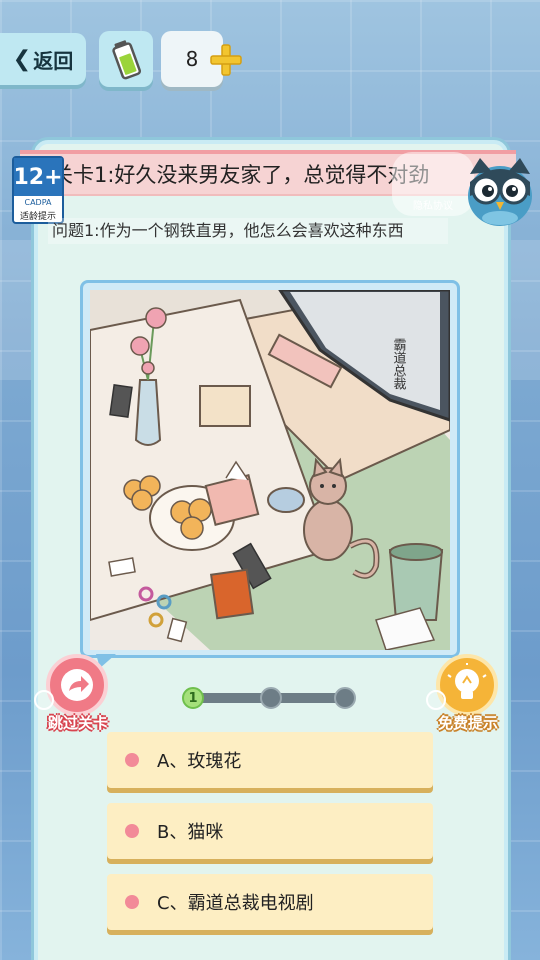 The width and height of the screenshot is (540, 960). What do you see at coordinates (22, 59) in the screenshot?
I see `chevron-left-icon: ❮` at bounding box center [22, 59].